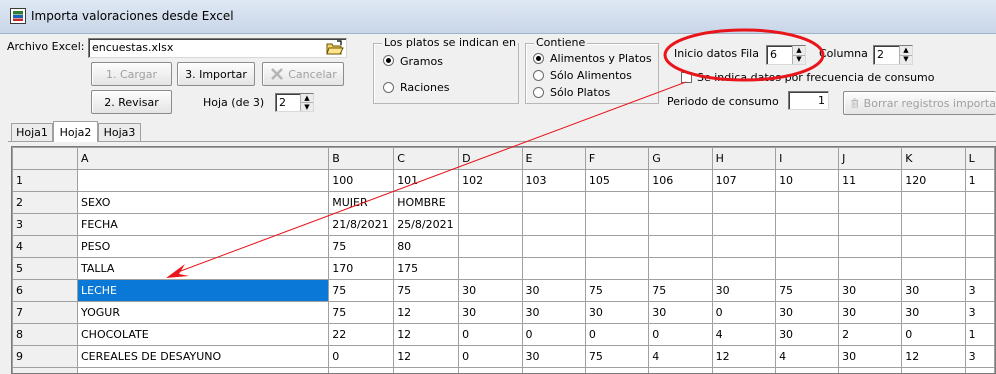  I want to click on file-path-input: encuestas.xlsx, so click(217, 48).